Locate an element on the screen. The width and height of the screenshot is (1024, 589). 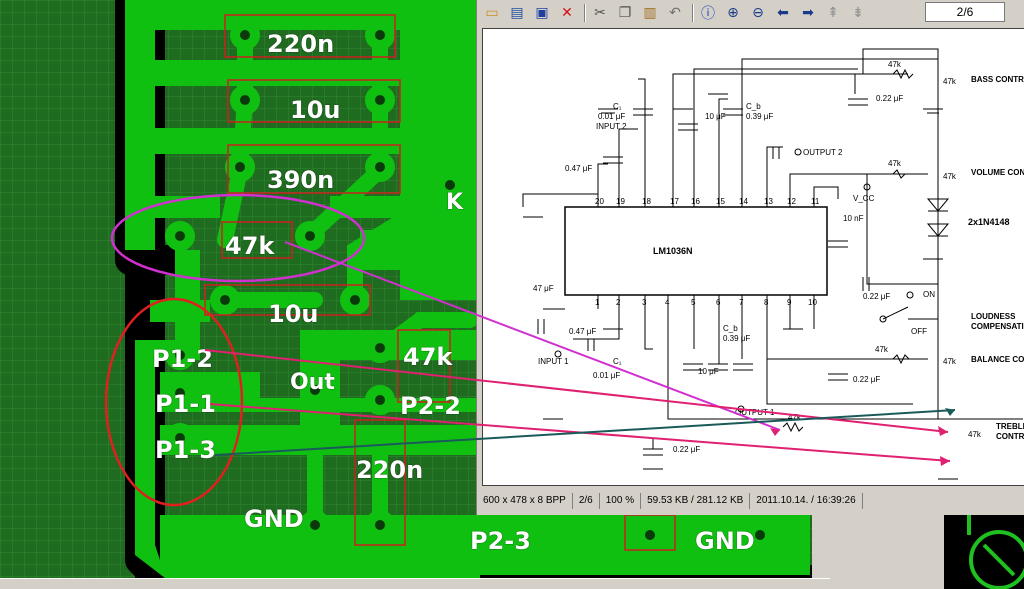
schematic-label-diodes: 2x1N4148 is located at coordinates (989, 222).